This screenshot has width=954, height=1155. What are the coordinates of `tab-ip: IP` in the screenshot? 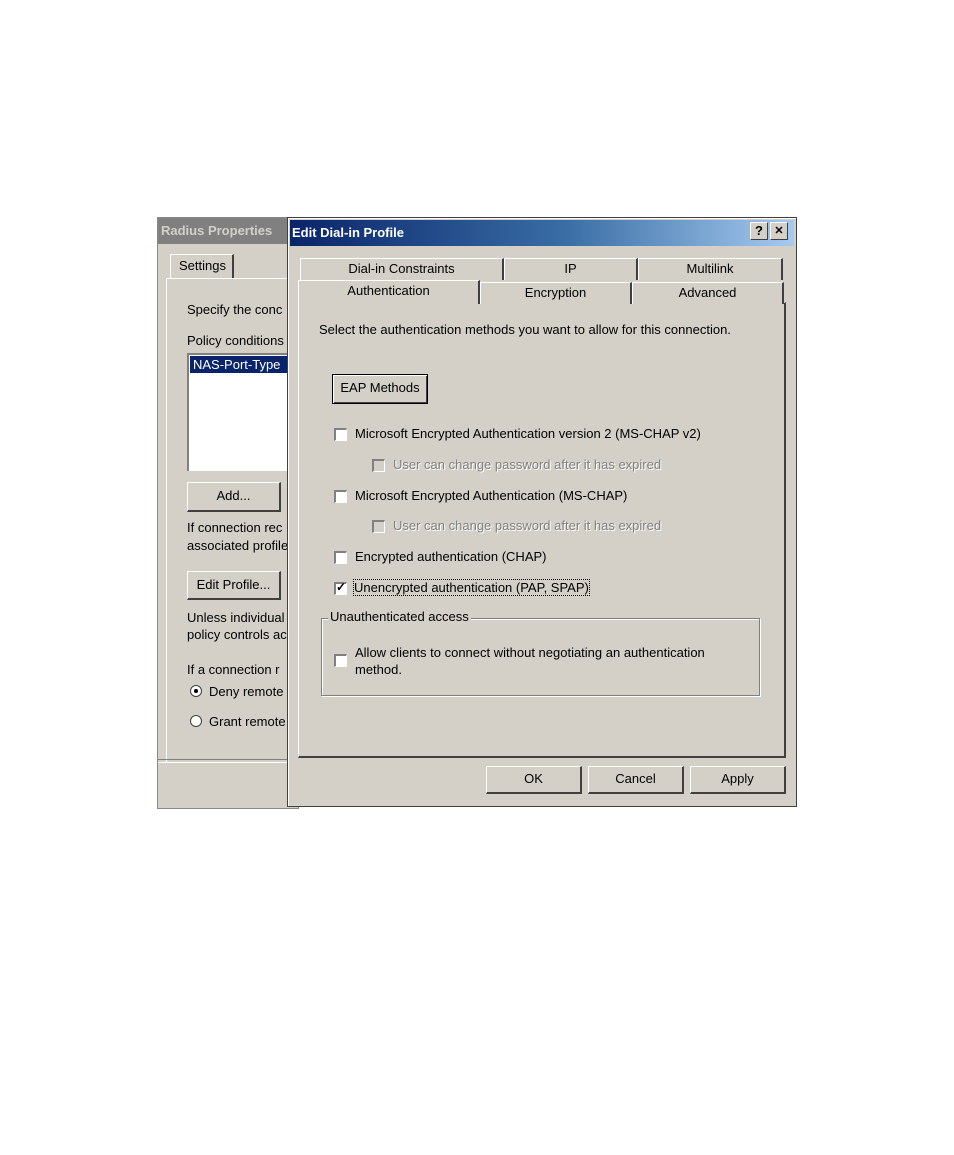 It's located at (571, 269).